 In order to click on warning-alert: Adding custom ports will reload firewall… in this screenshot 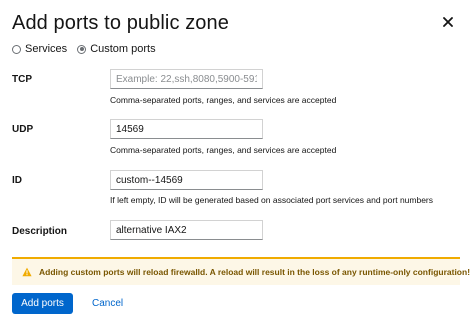, I will do `click(241, 271)`.